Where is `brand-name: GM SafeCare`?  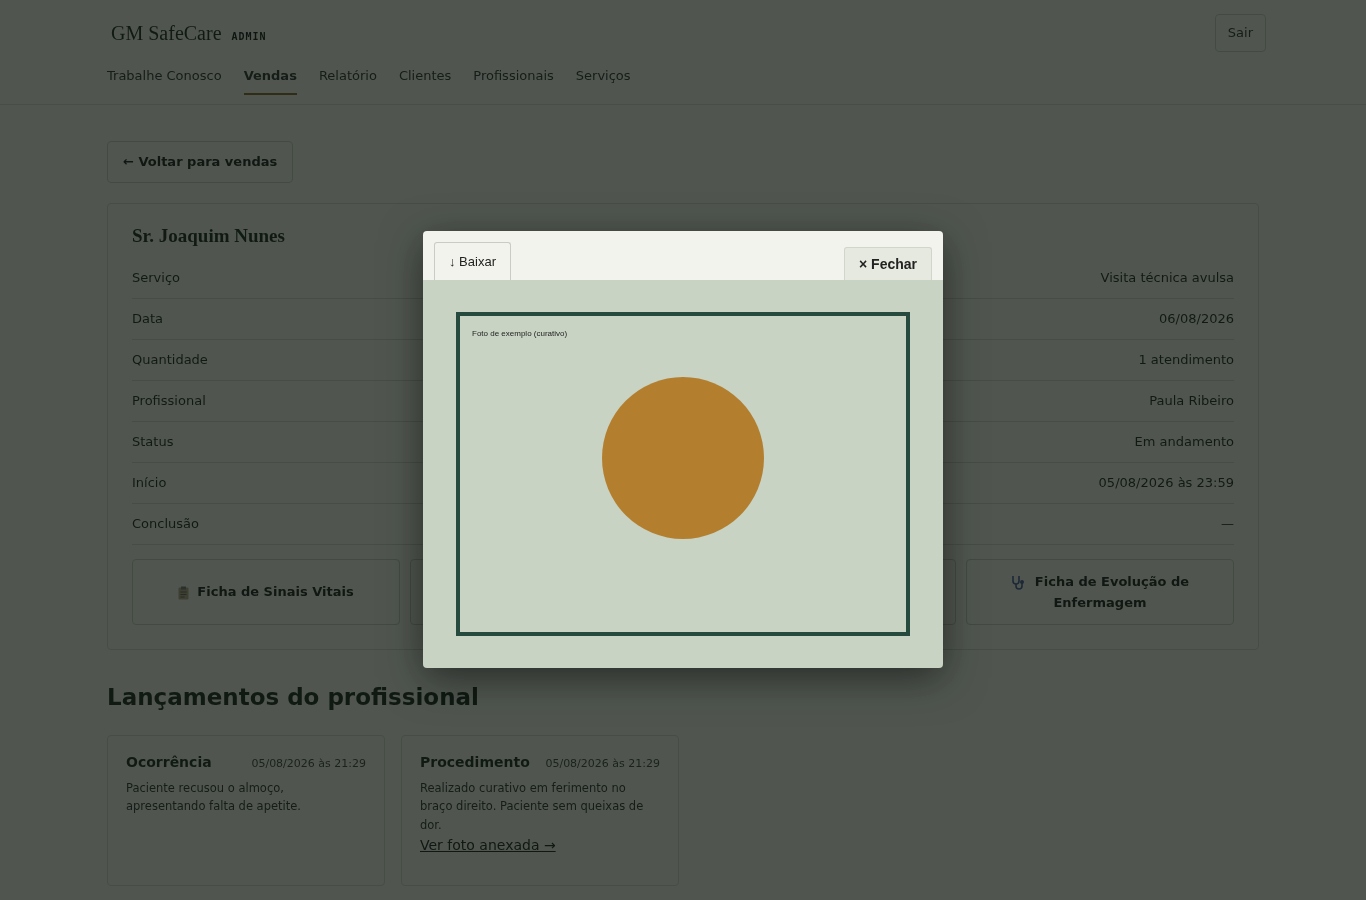 brand-name: GM SafeCare is located at coordinates (166, 33).